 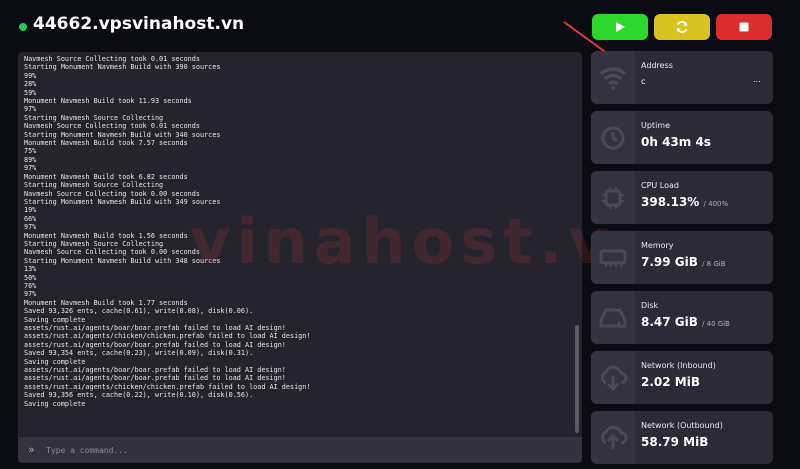 What do you see at coordinates (682, 425) in the screenshot?
I see `network-outbound-label: Network (Outbound)` at bounding box center [682, 425].